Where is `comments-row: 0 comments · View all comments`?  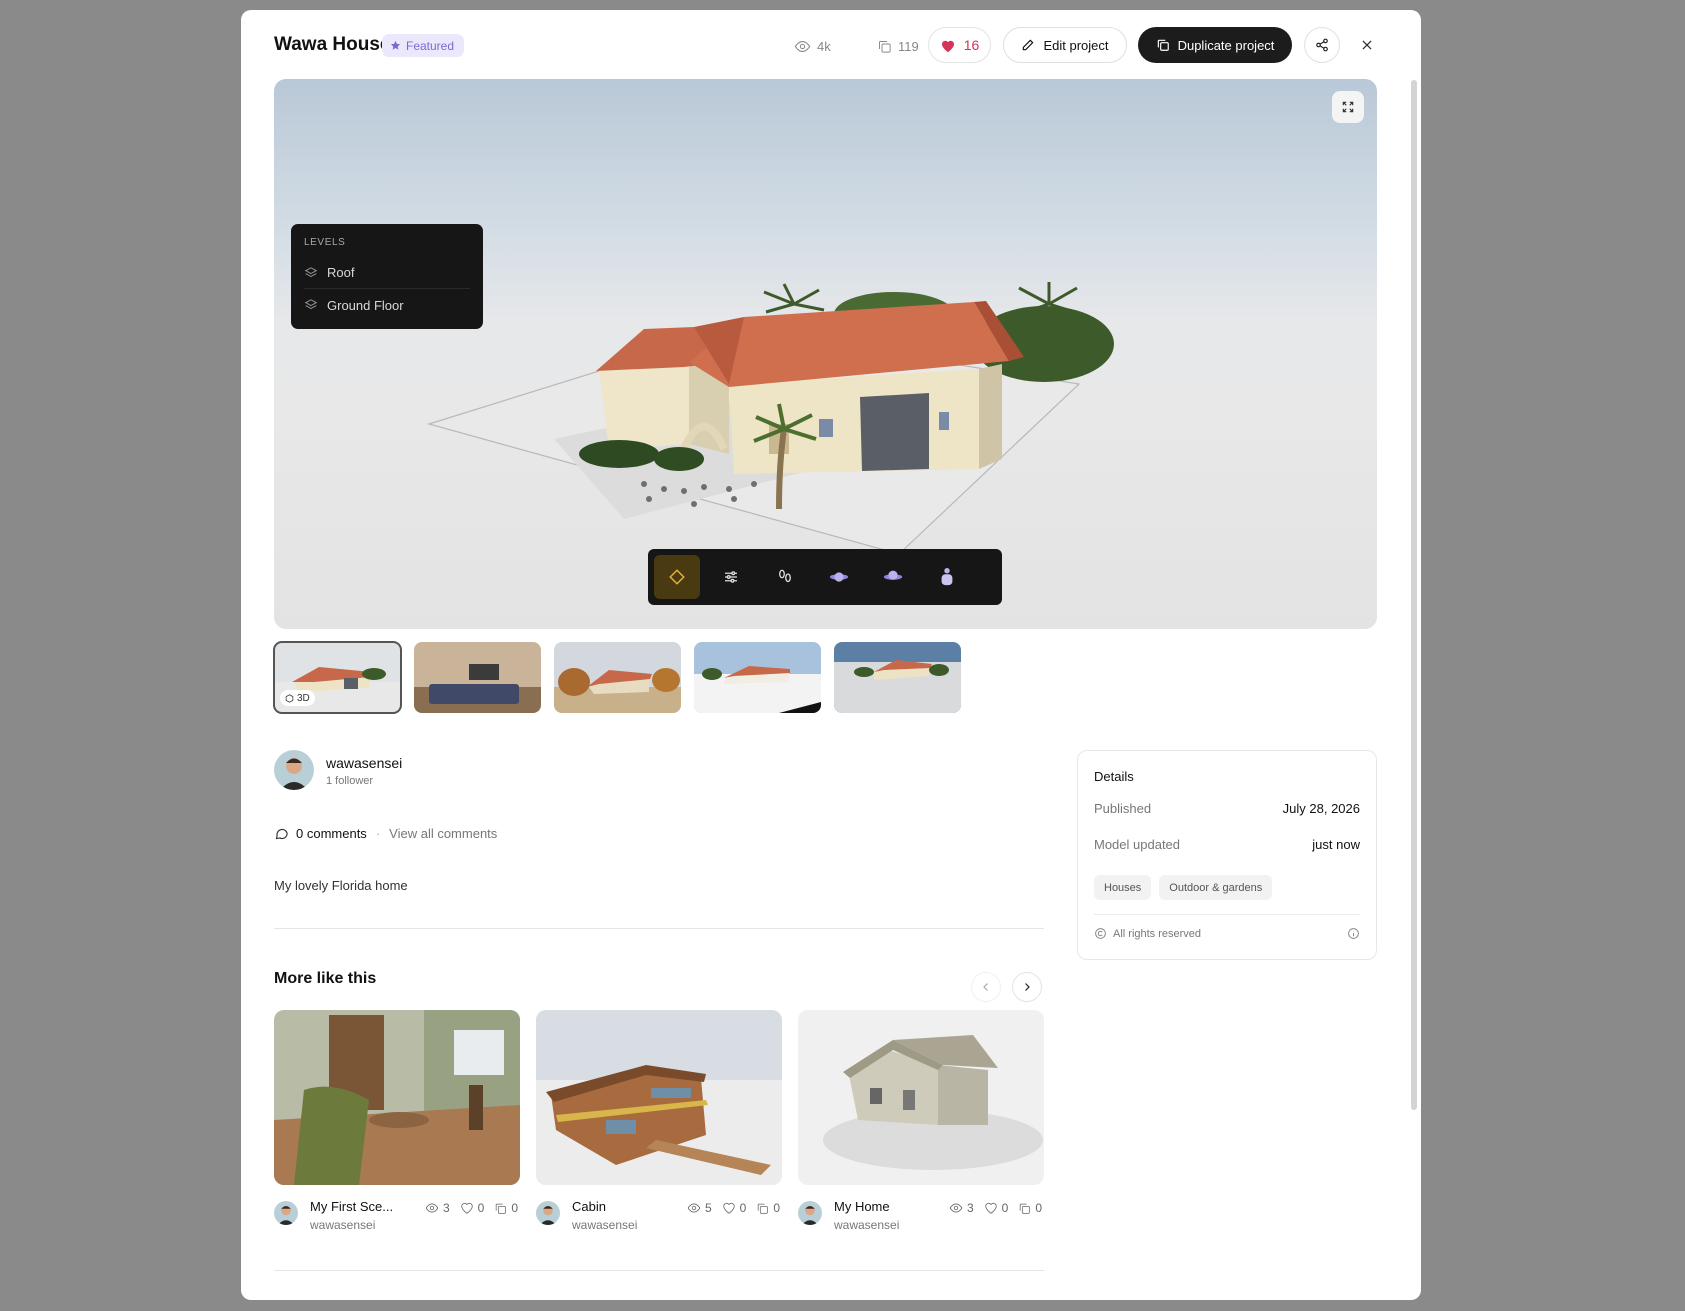 comments-row: 0 comments · View all comments is located at coordinates (385, 833).